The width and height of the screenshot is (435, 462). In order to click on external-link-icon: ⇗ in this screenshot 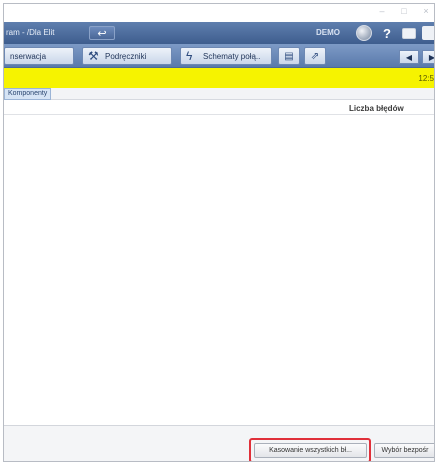, I will do `click(315, 56)`.